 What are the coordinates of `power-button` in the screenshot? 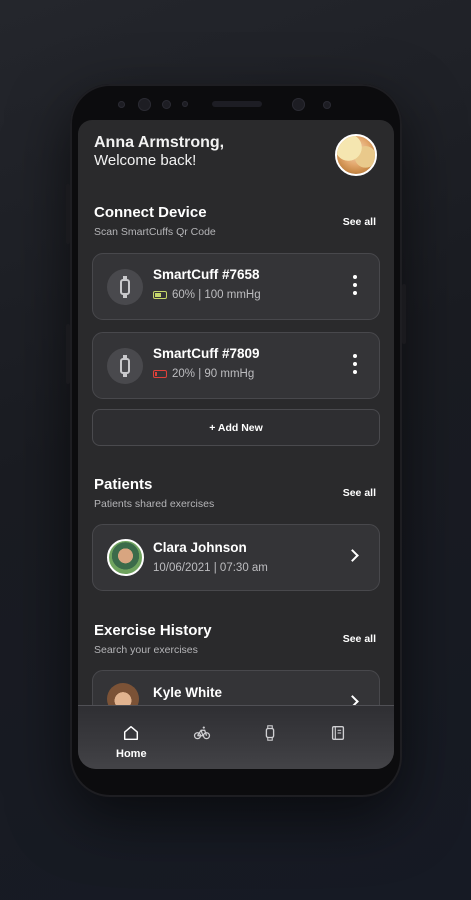 It's located at (404, 314).